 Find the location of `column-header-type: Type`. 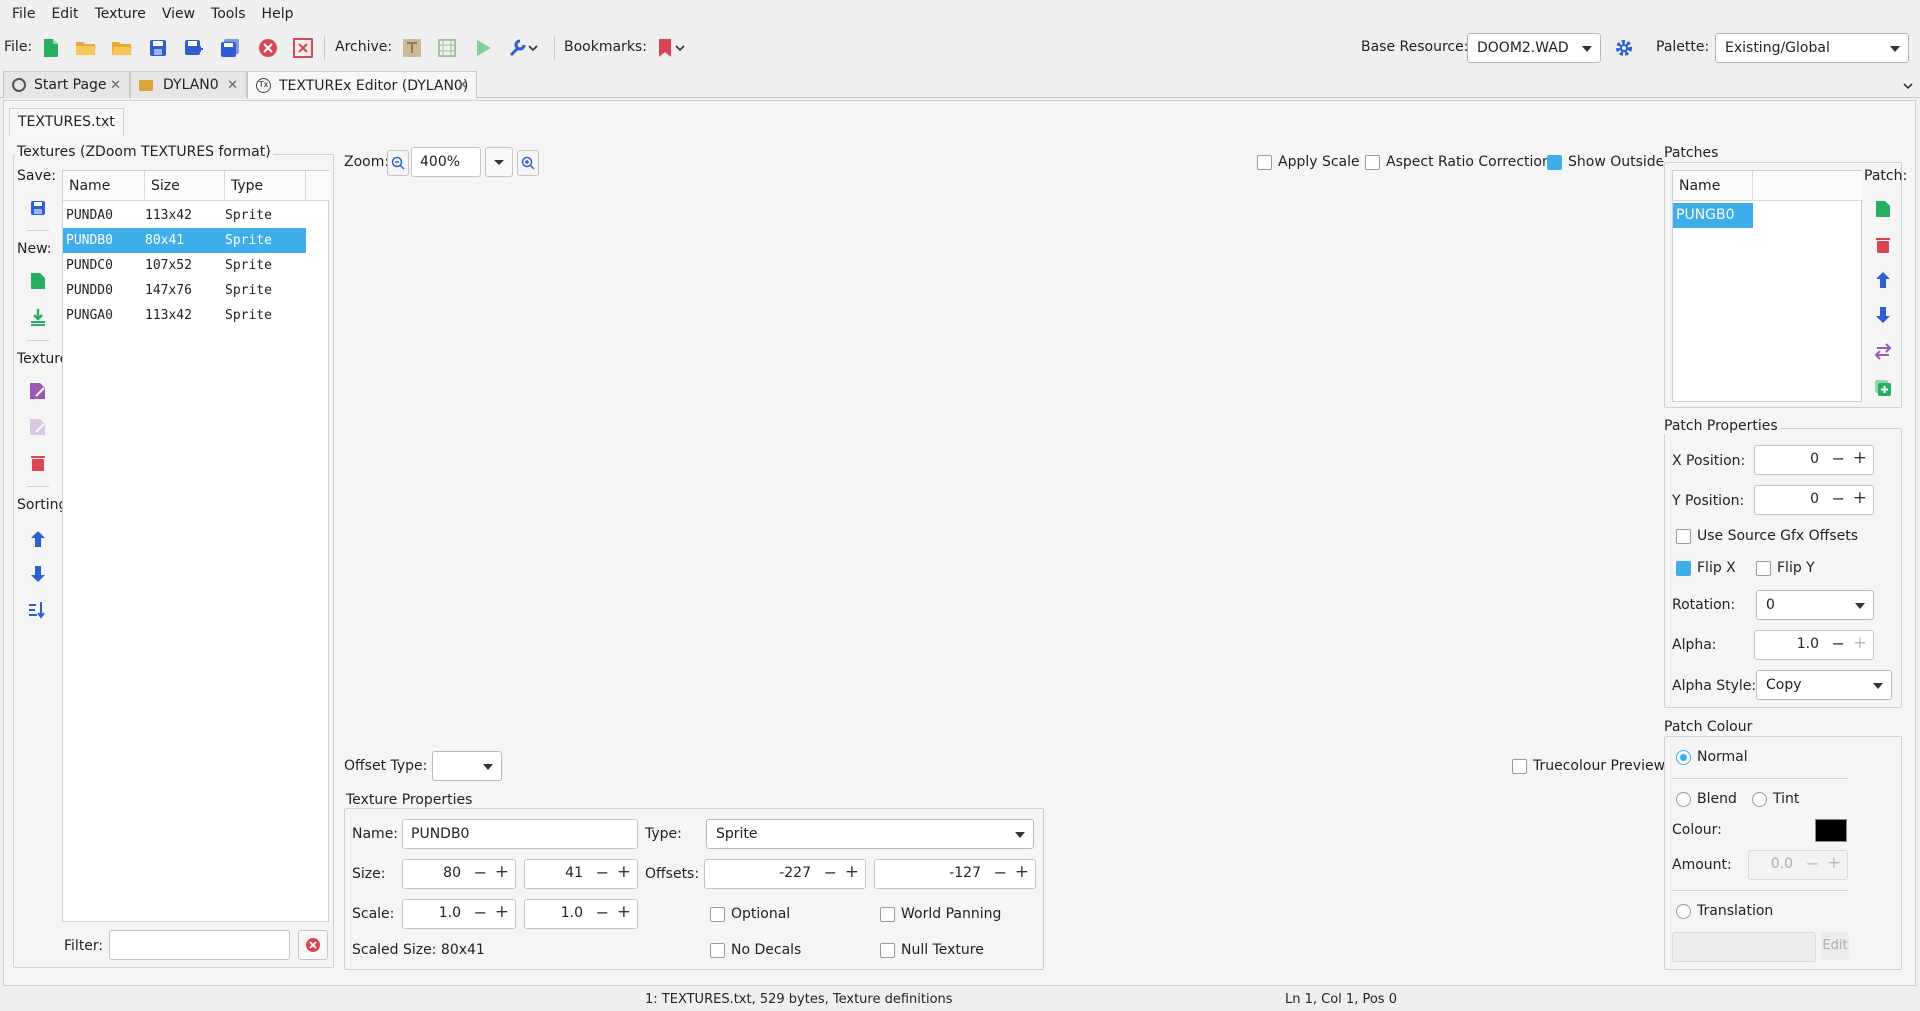

column-header-type: Type is located at coordinates (265, 186).